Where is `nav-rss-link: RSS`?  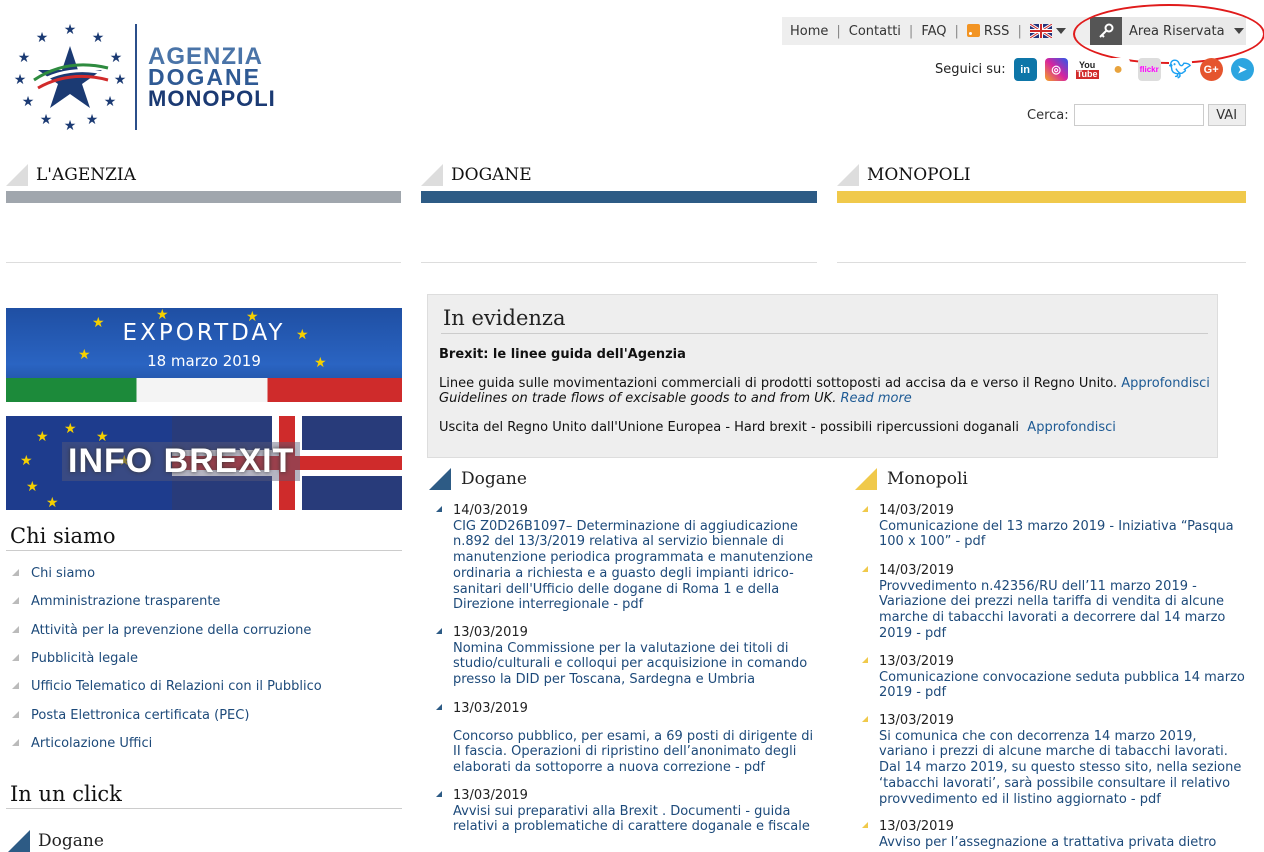 nav-rss-link: RSS is located at coordinates (988, 31).